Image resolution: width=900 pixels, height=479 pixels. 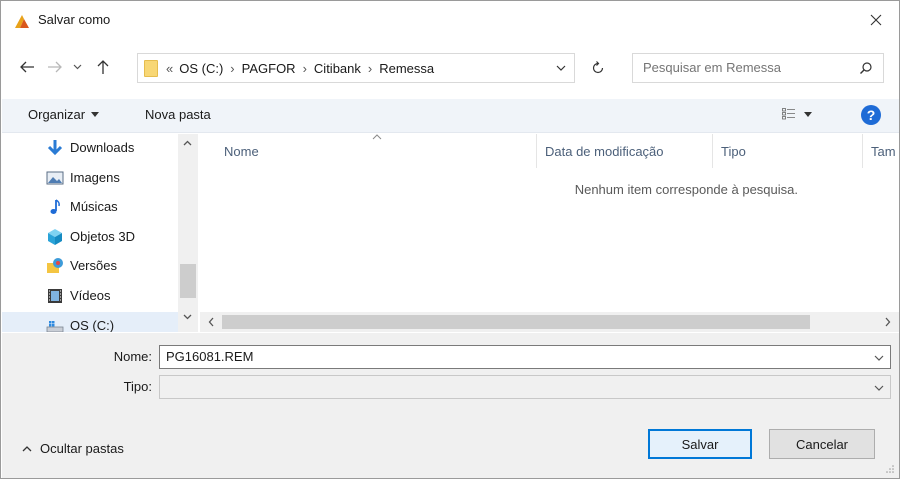 I want to click on sidebar-item-musicas: Músicas, so click(x=90, y=207).